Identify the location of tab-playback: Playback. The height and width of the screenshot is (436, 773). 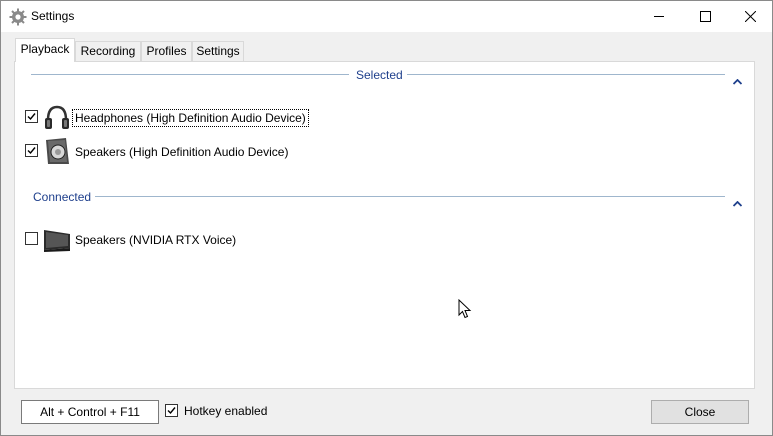
(45, 50).